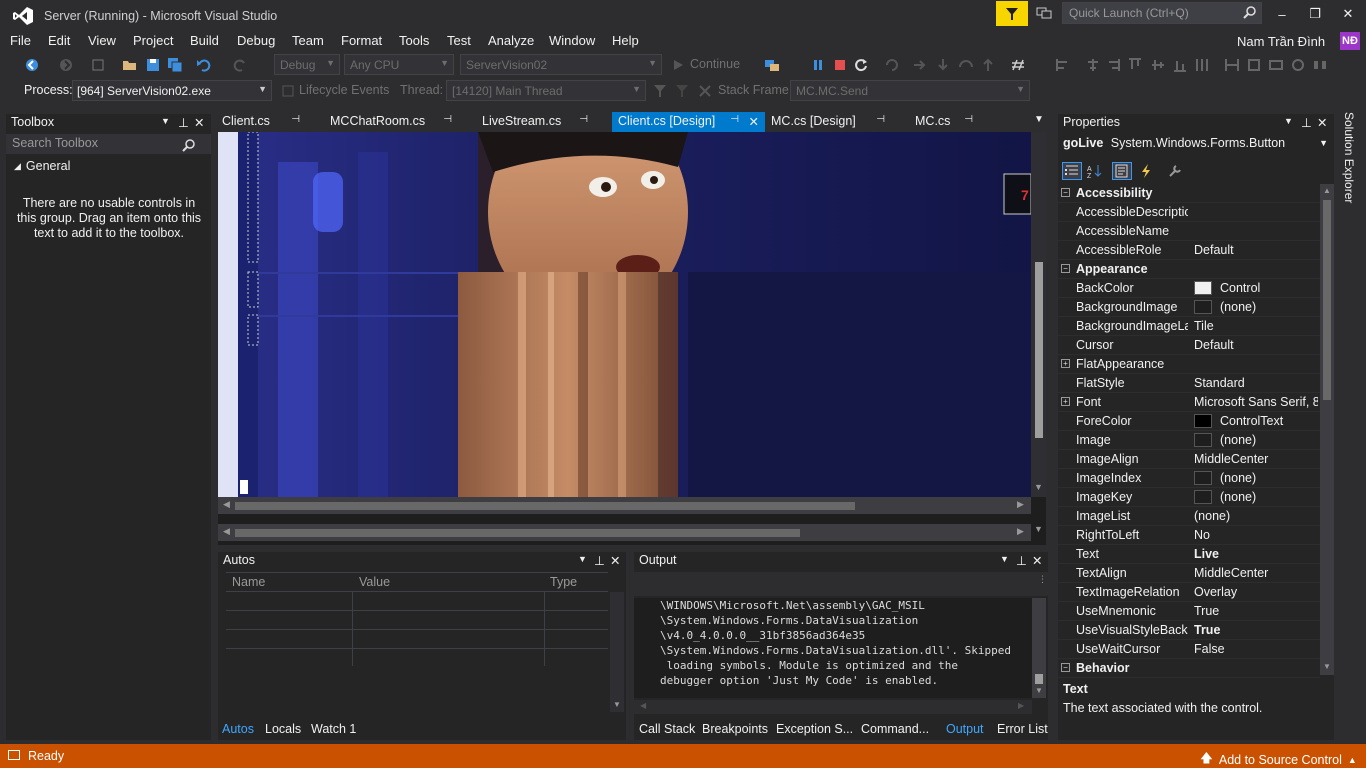  I want to click on alphabetical-icon: AZ, so click(1094, 171).